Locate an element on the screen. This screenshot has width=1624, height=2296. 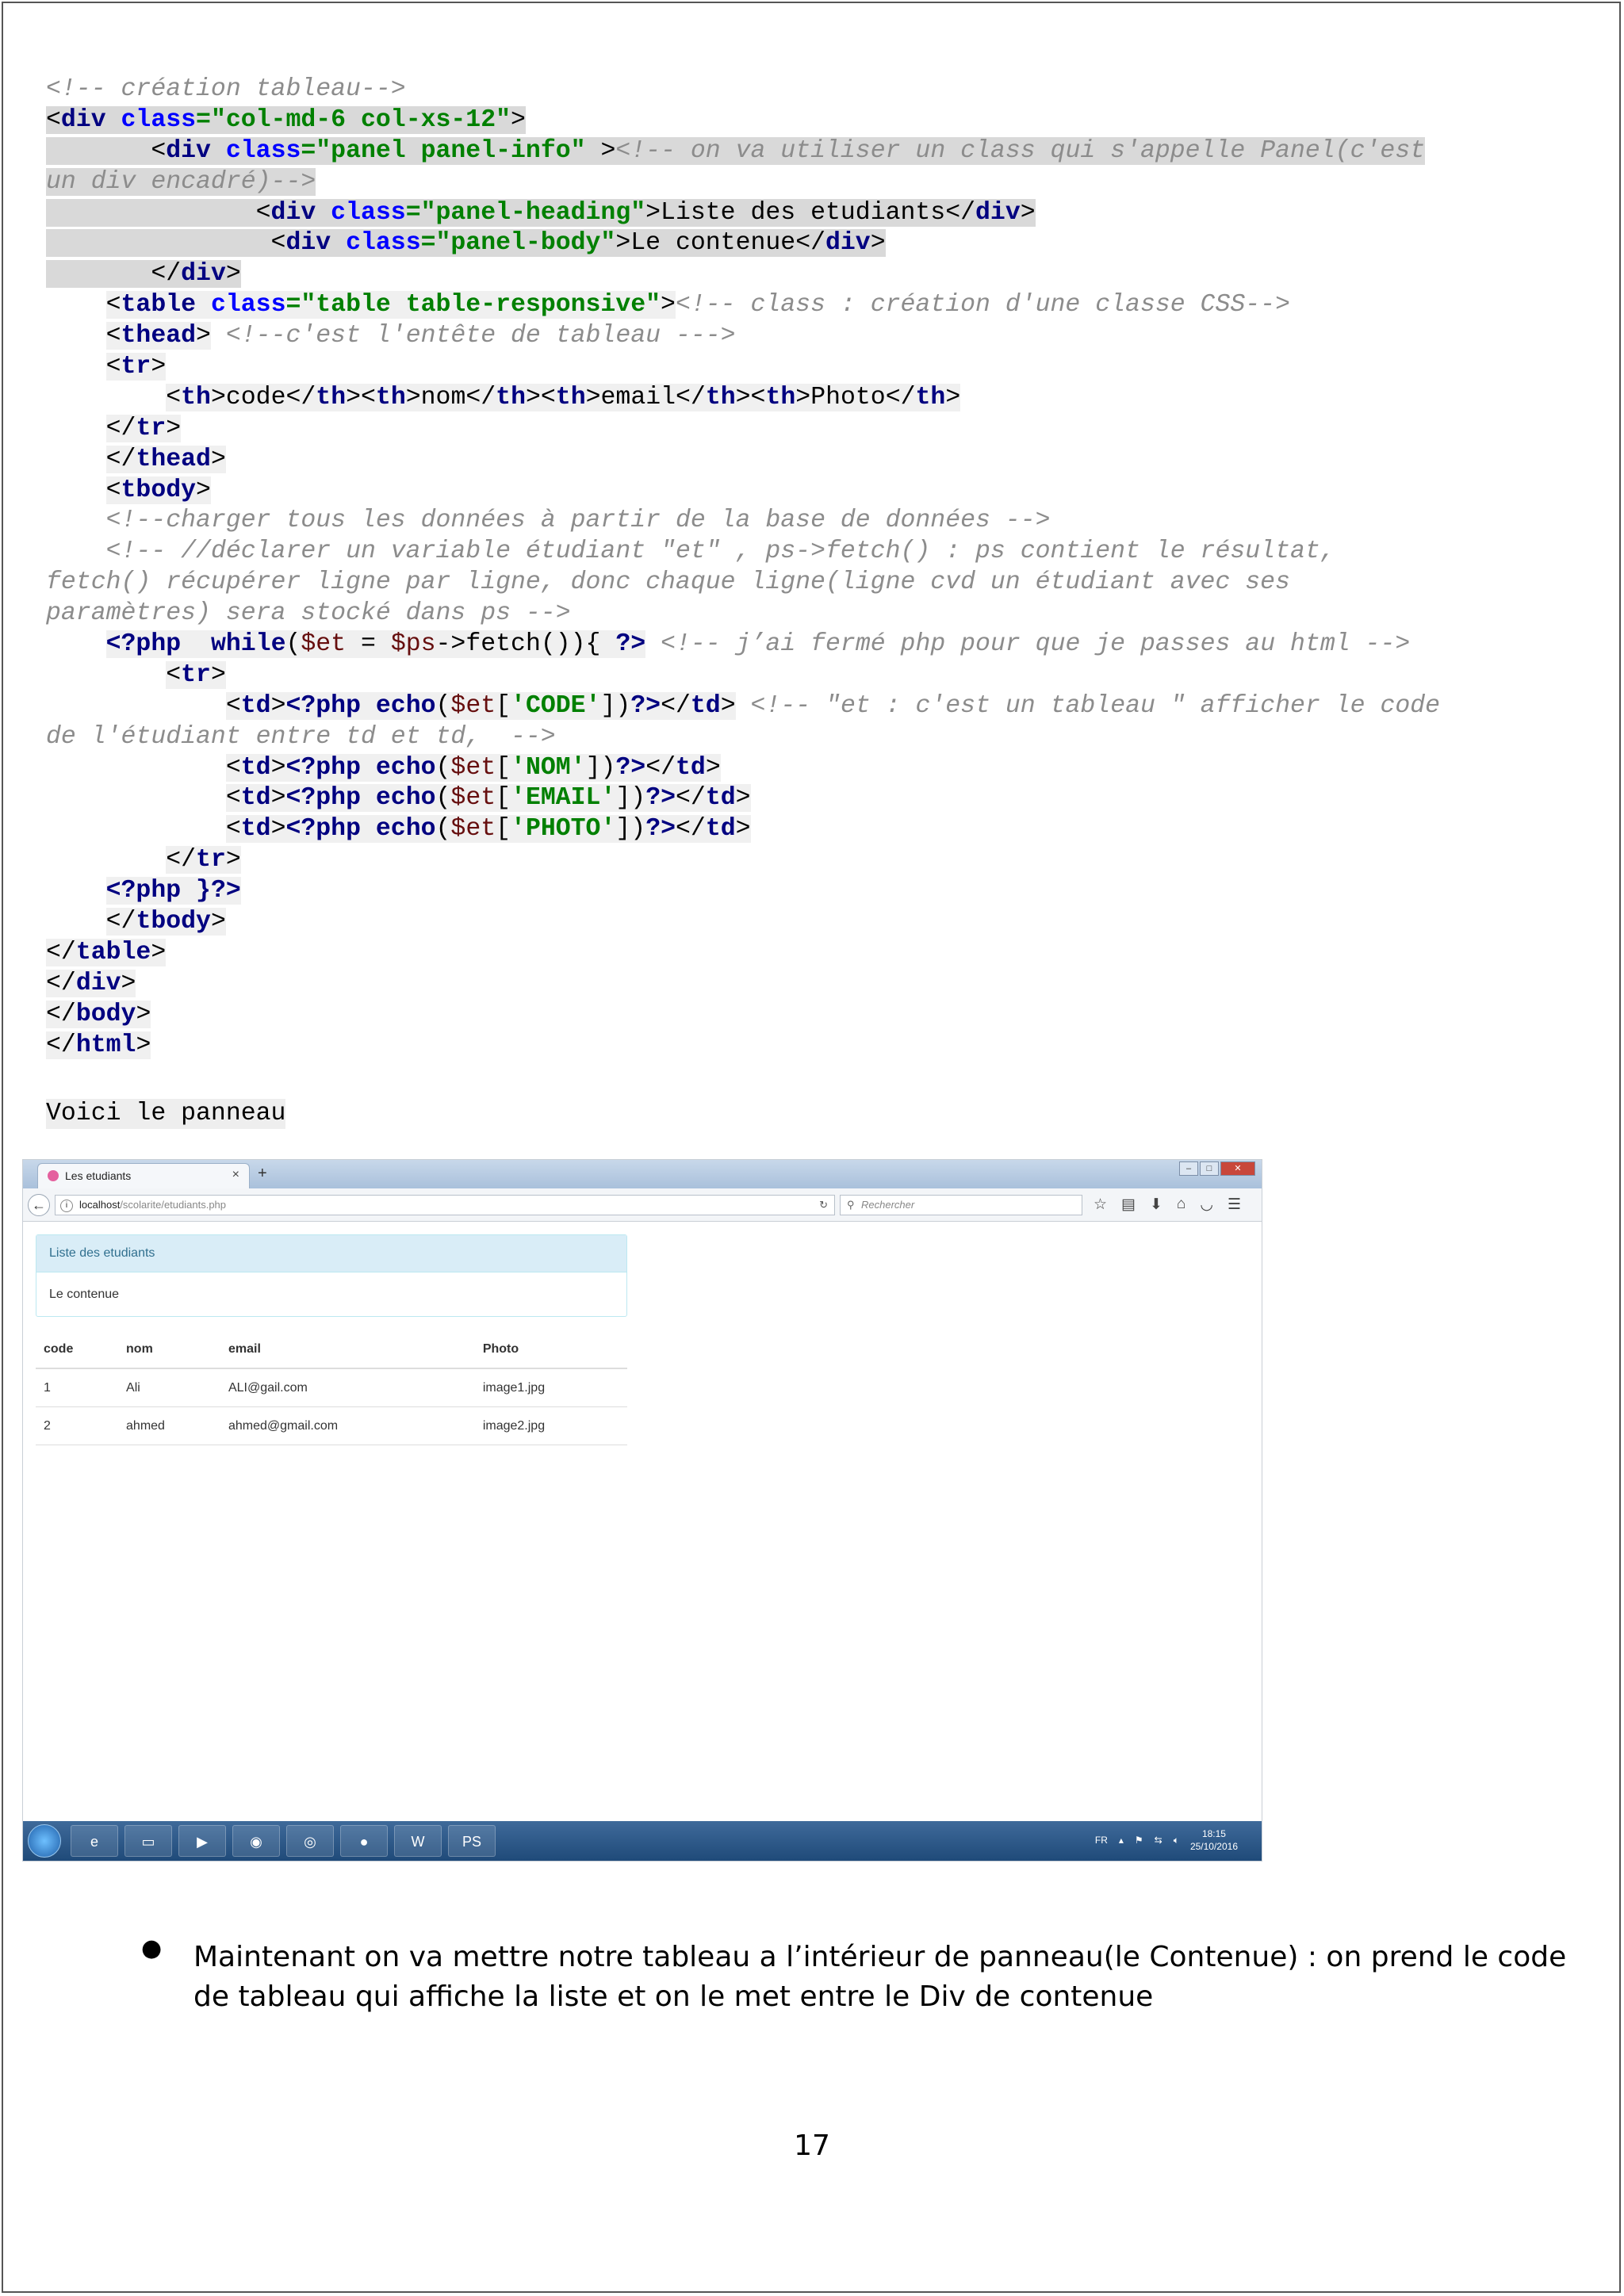
code-line: <td><?php echo($et['EMAIL'])?></td> is located at coordinates (488, 799).